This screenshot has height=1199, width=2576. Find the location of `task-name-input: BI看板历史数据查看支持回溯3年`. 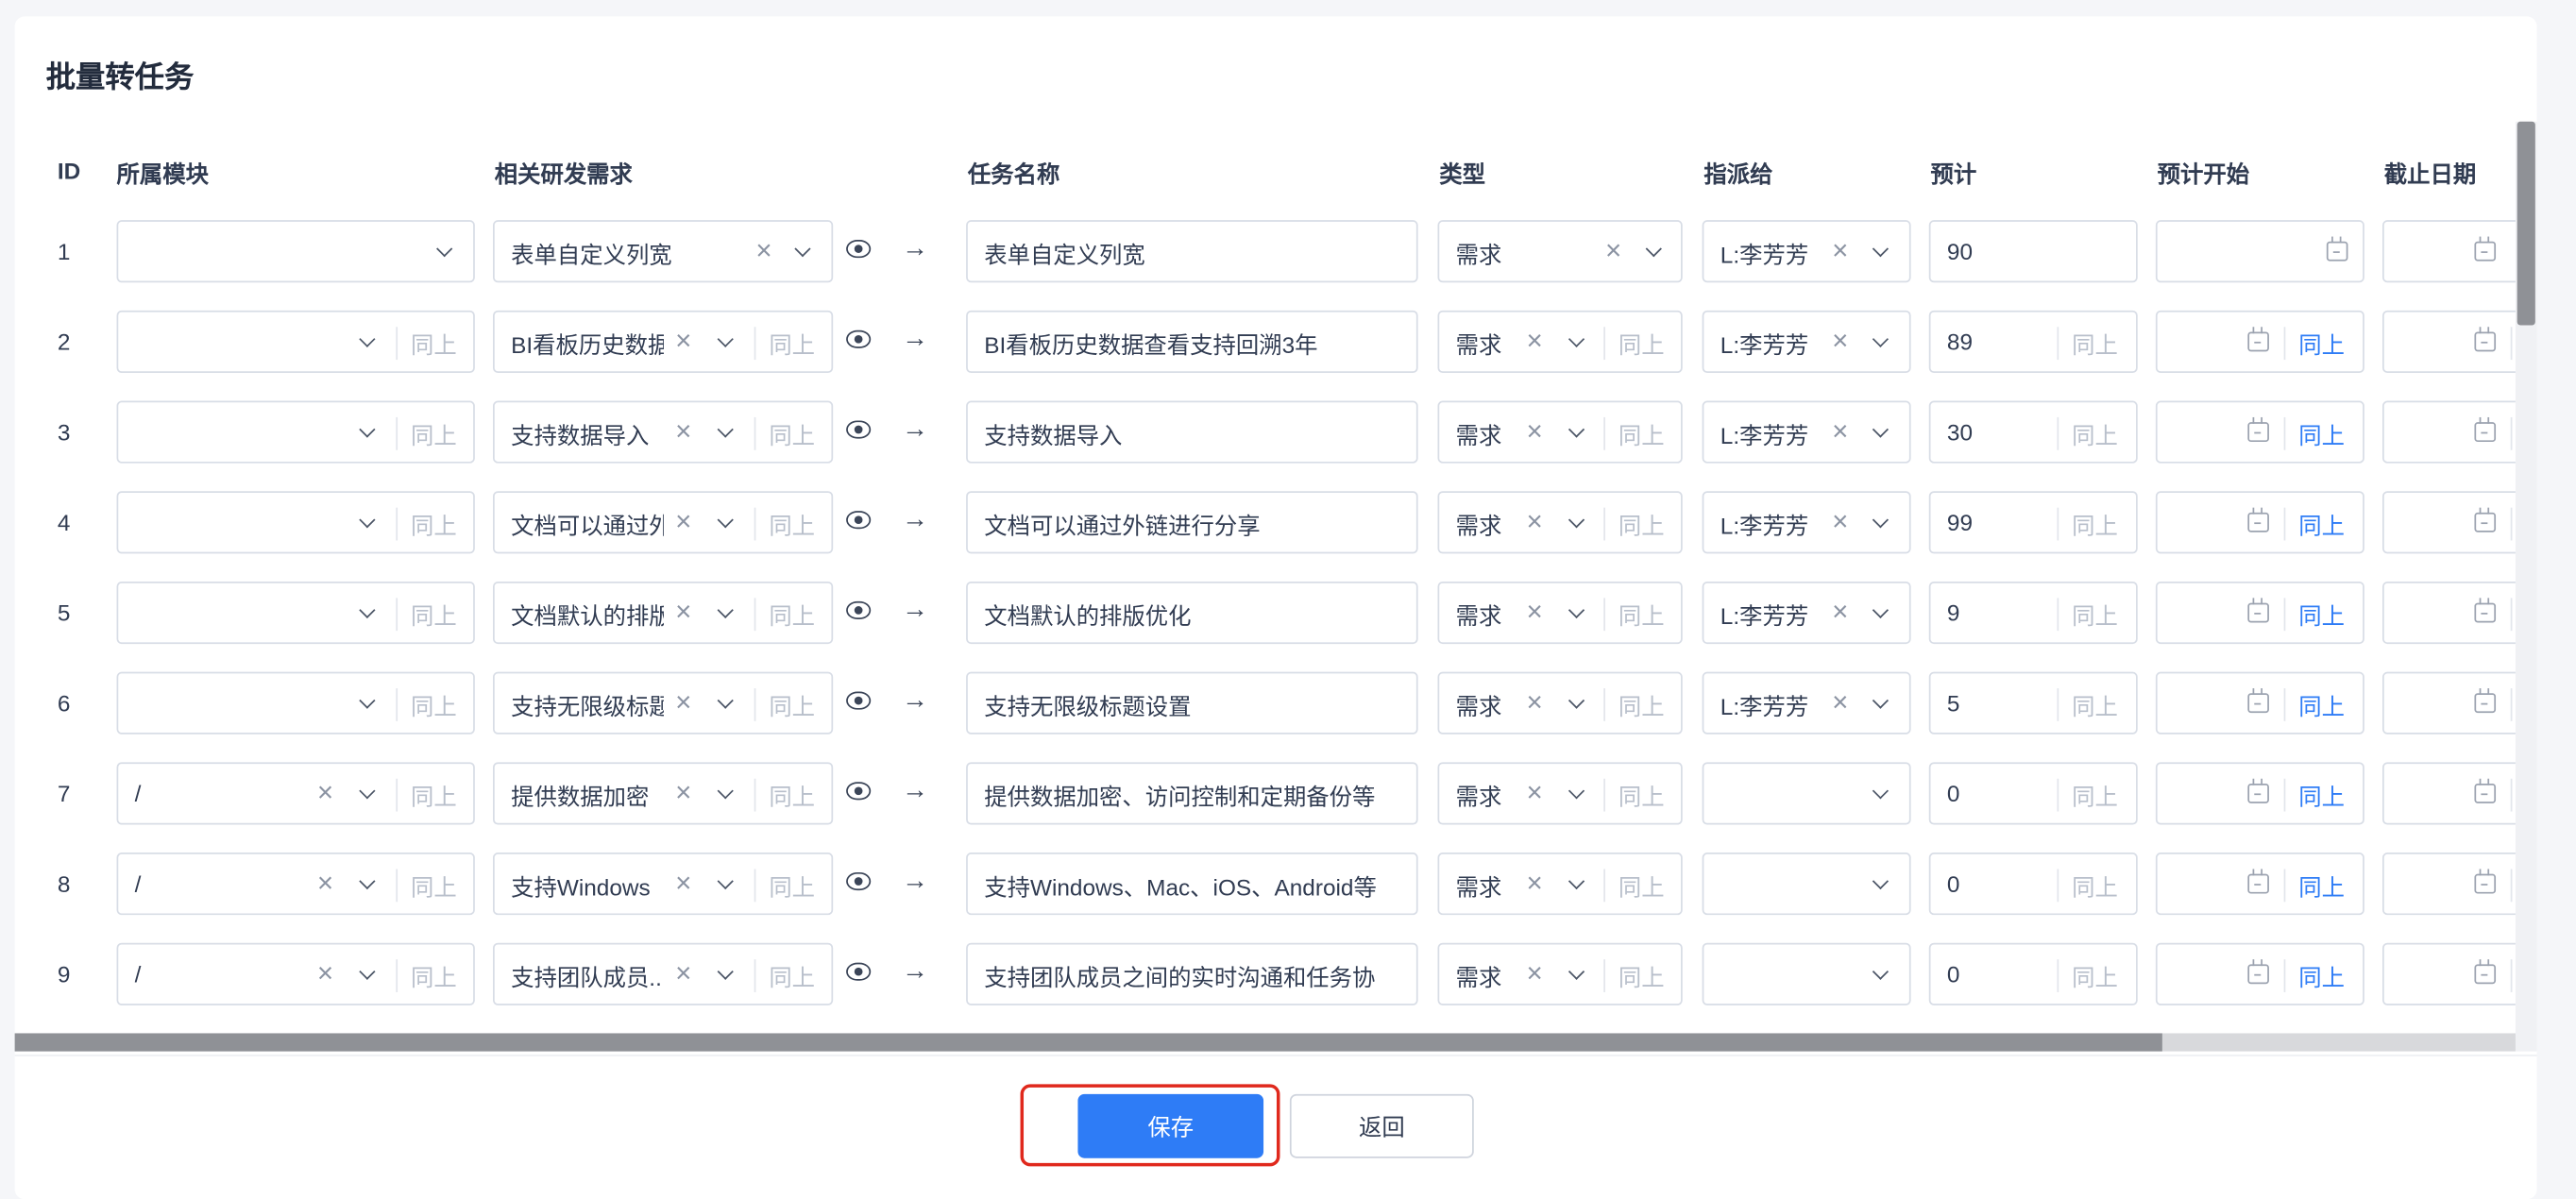

task-name-input: BI看板历史数据查看支持回溯3年 is located at coordinates (1192, 341).